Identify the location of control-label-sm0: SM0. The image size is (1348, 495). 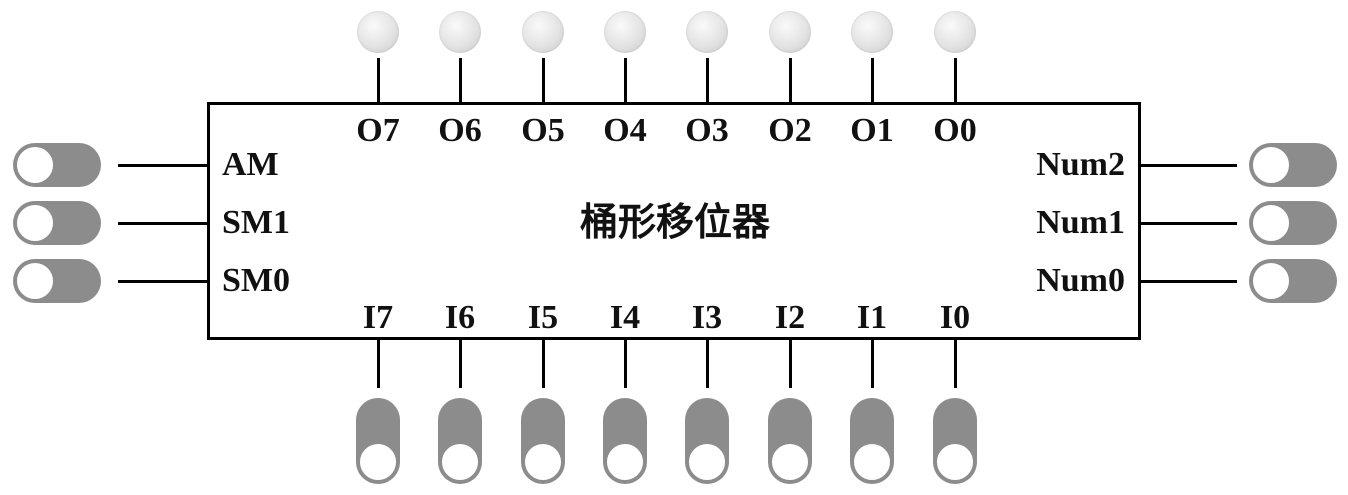
(256, 280).